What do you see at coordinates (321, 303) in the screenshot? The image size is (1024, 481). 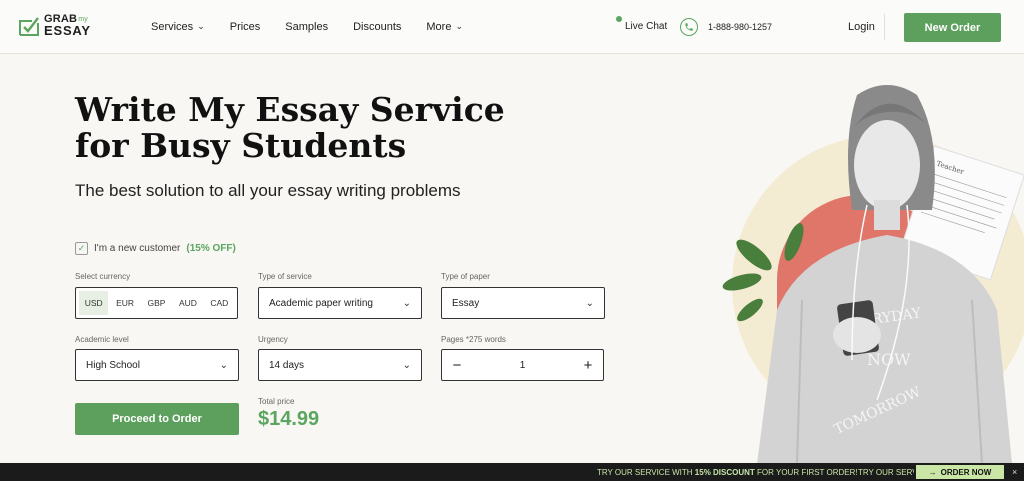 I see `service-type-value: Academic paper writing` at bounding box center [321, 303].